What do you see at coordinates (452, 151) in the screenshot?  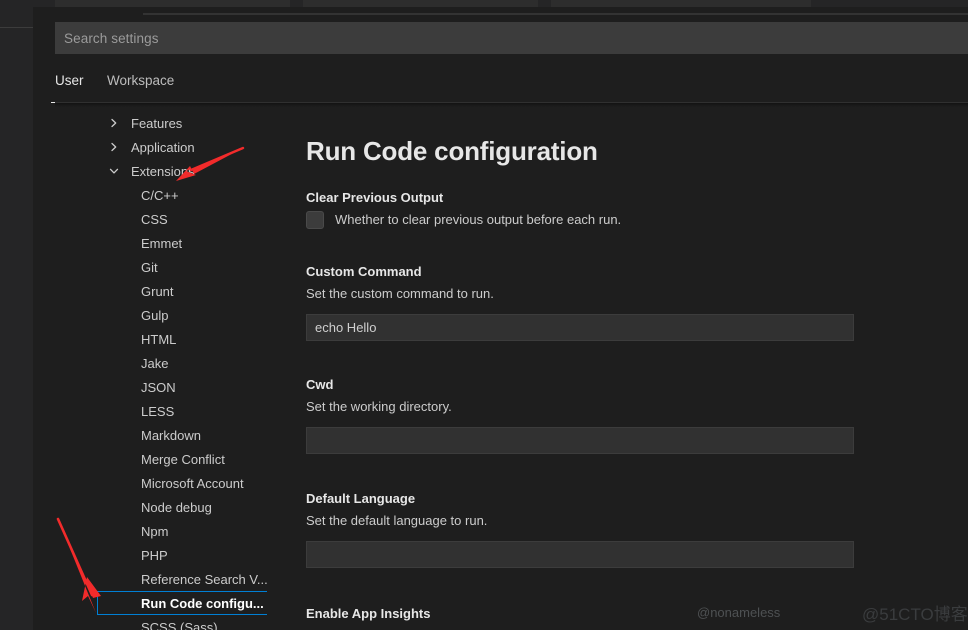 I see `page-title: Run Code configuration` at bounding box center [452, 151].